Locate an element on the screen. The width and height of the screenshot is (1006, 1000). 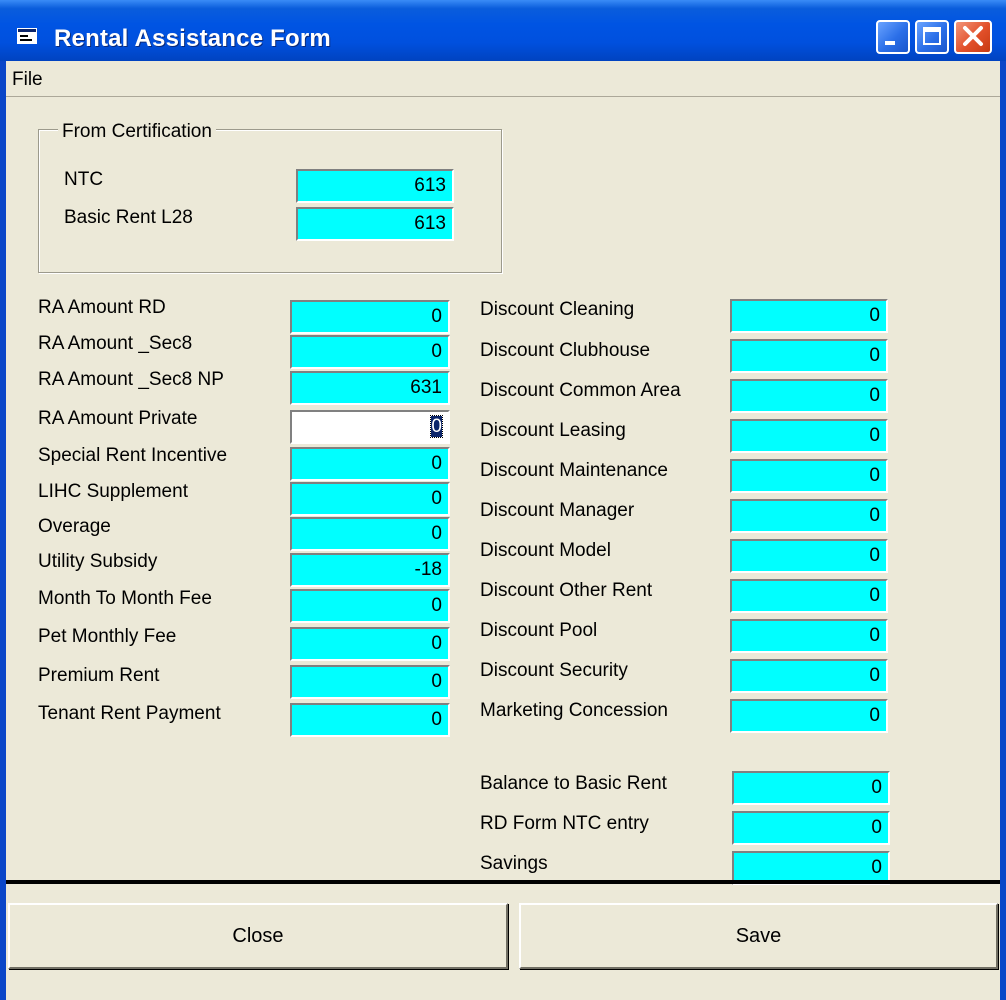
right-field-label: Discount Clubhouse is located at coordinates (565, 350).